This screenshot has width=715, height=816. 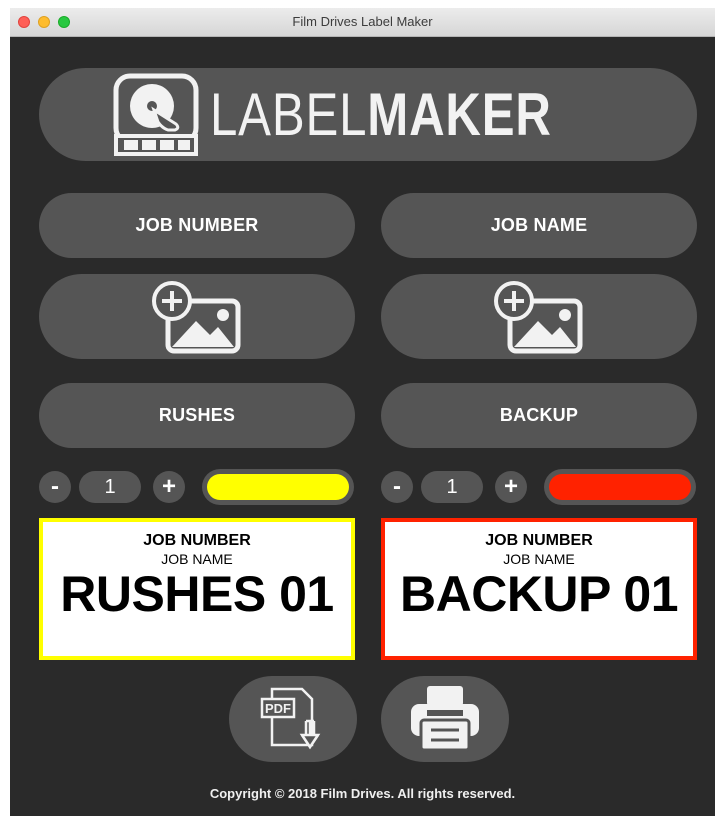 I want to click on pdf-icon-text: PDF, so click(x=278, y=708).